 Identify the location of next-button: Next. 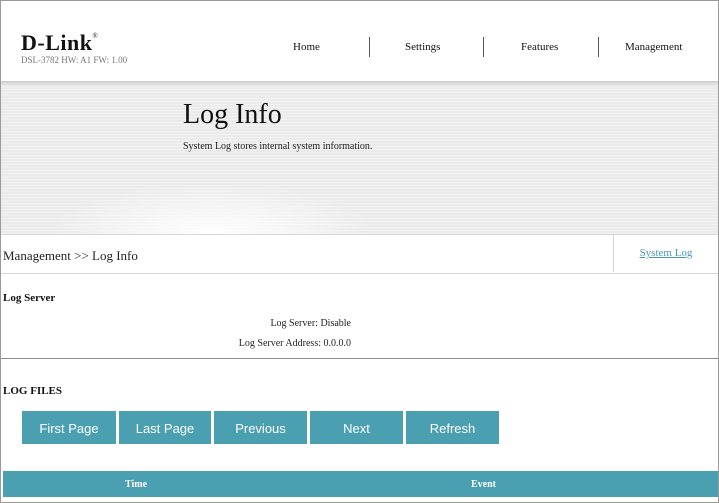
(356, 427).